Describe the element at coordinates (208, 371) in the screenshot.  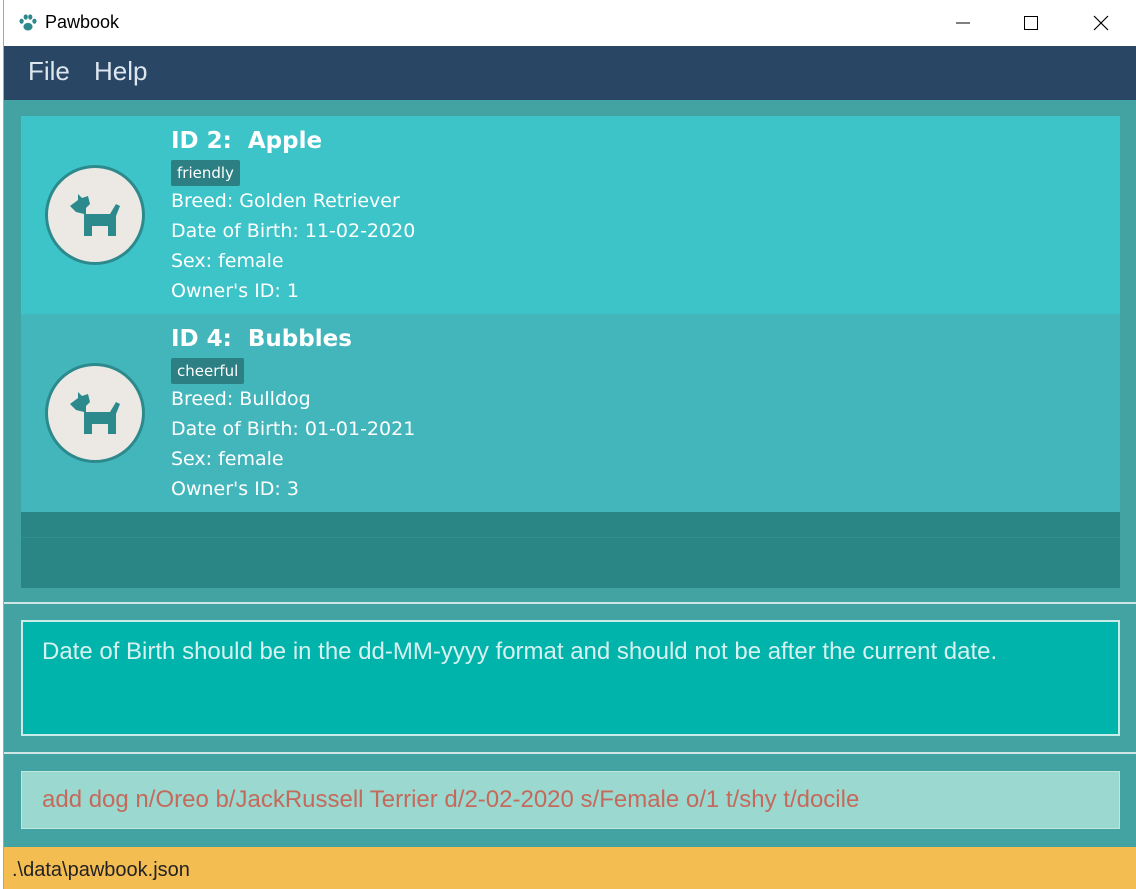
I see `tag-badge: cheerful` at that location.